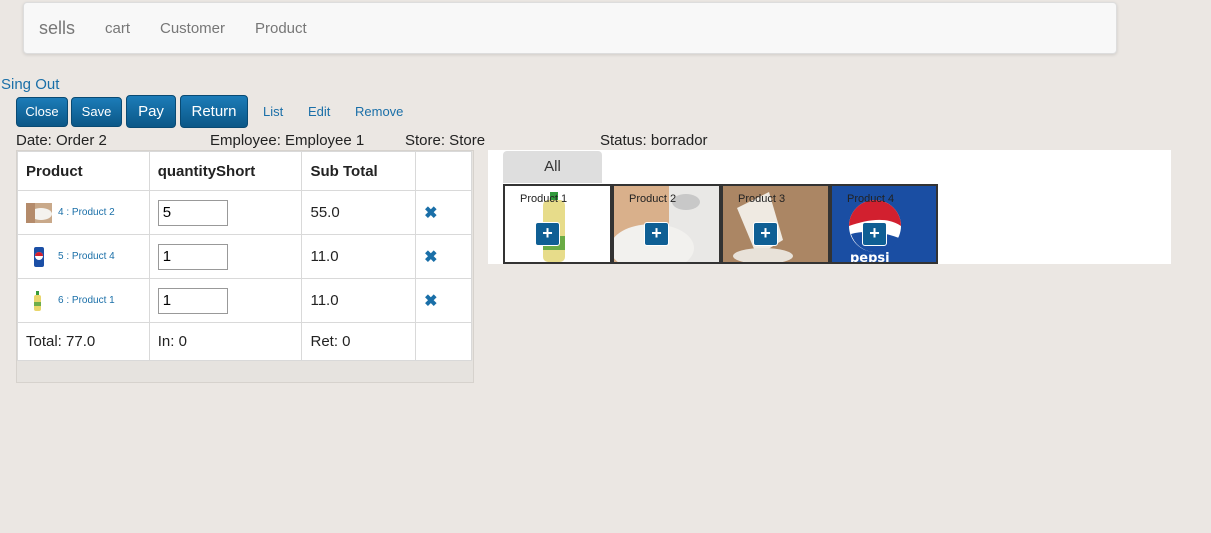 The image size is (1211, 533). Describe the element at coordinates (544, 199) in the screenshot. I see `product-card-label: Product 1` at that location.